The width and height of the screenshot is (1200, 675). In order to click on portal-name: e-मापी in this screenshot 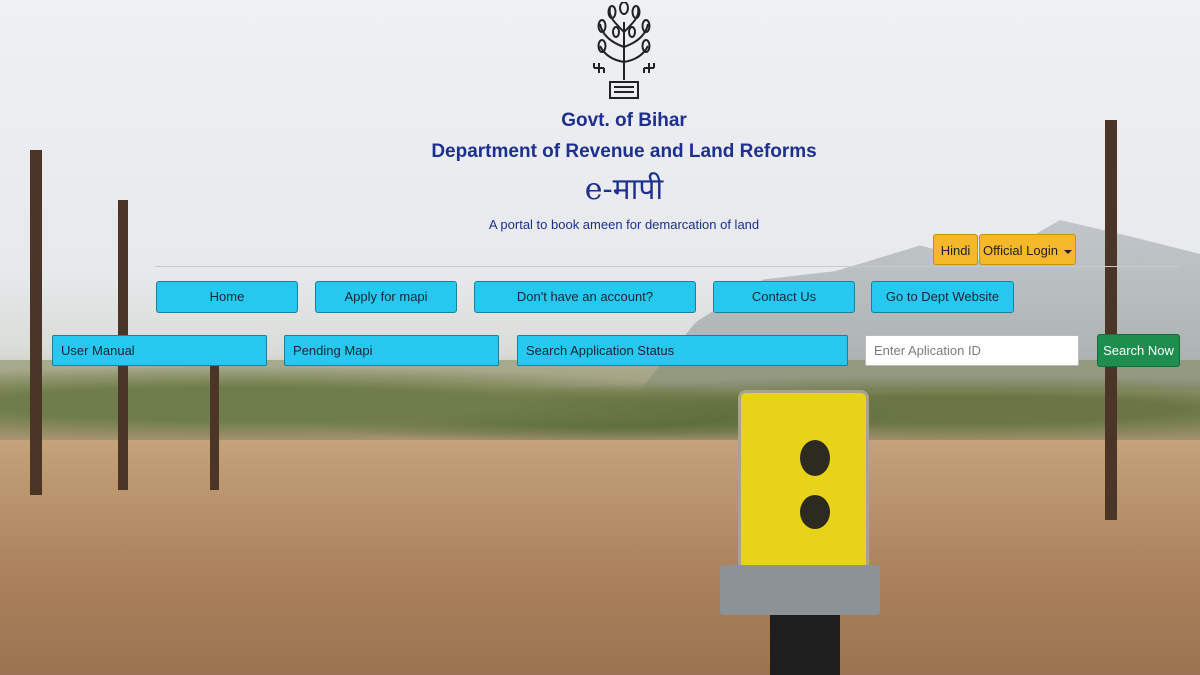, I will do `click(624, 189)`.